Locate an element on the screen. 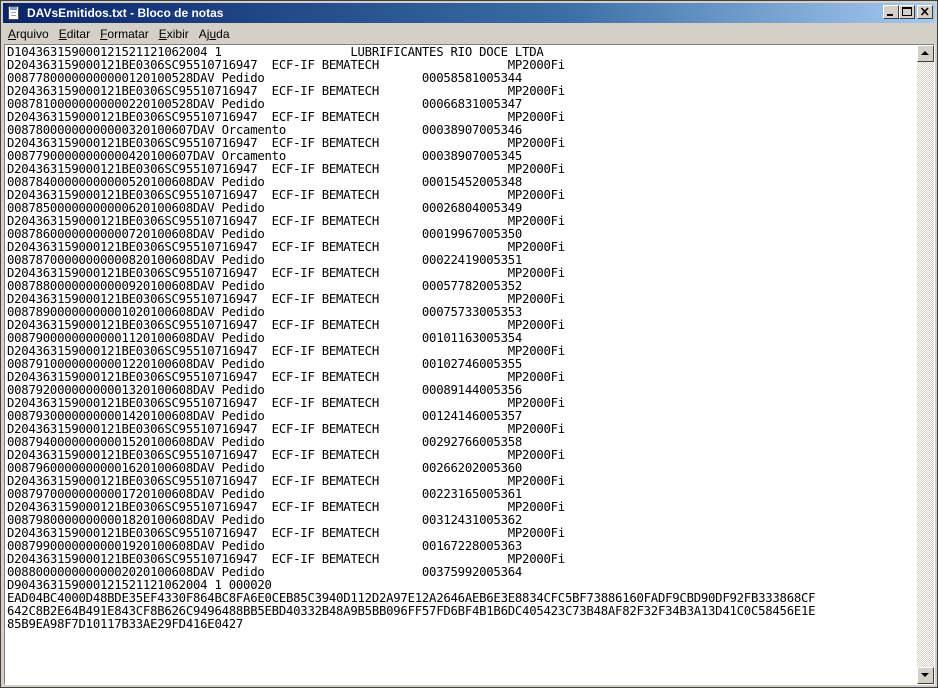 This screenshot has height=688, width=938. notepad-icon is located at coordinates (14, 13).